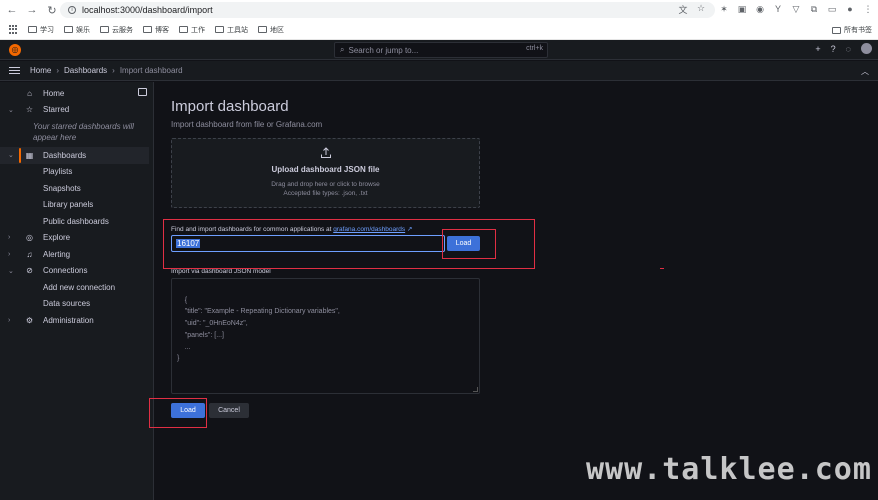 Image resolution: width=878 pixels, height=500 pixels. What do you see at coordinates (325, 193) in the screenshot?
I see `upload-accepted-types: Accepted file types: .json, .txt` at bounding box center [325, 193].